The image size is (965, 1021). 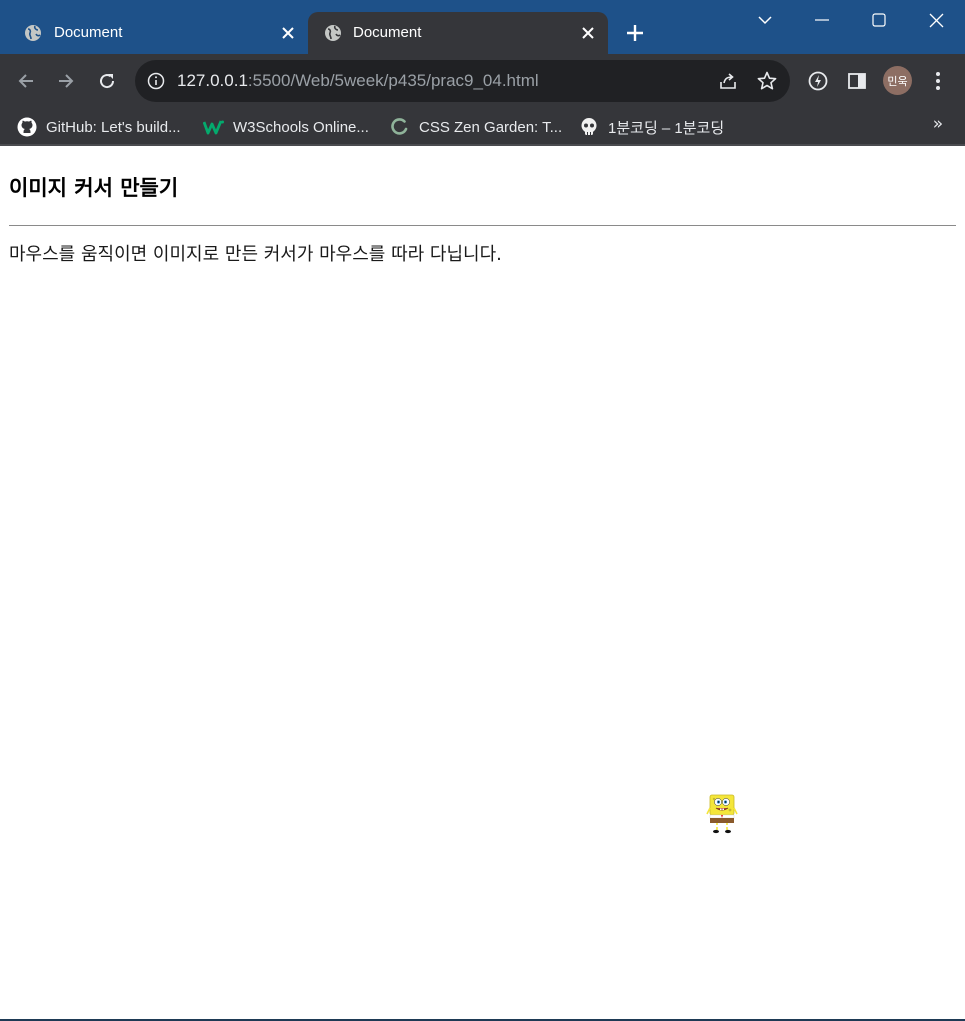 What do you see at coordinates (212, 80) in the screenshot?
I see `url-host: 127.0.0.1` at bounding box center [212, 80].